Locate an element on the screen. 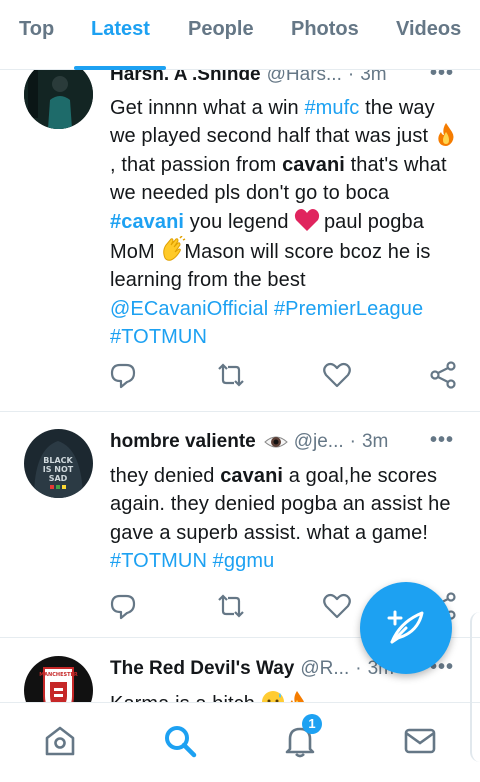 The height and width of the screenshot is (782, 480). eye-emoji-icon is located at coordinates (275, 442).